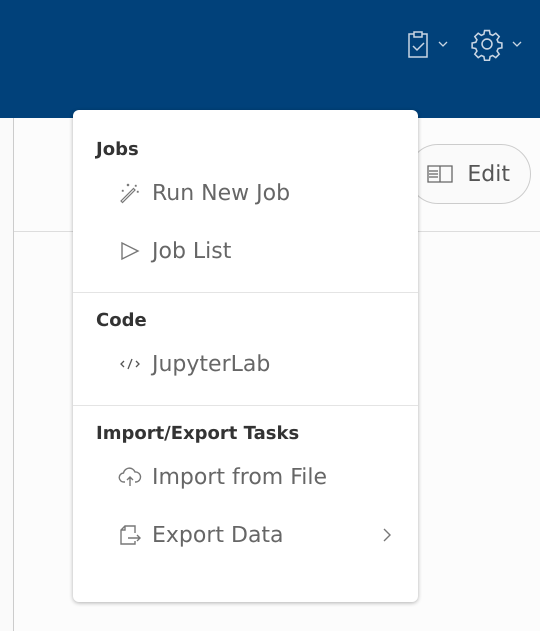  What do you see at coordinates (245, 535) in the screenshot?
I see `menu-item: Export Data` at bounding box center [245, 535].